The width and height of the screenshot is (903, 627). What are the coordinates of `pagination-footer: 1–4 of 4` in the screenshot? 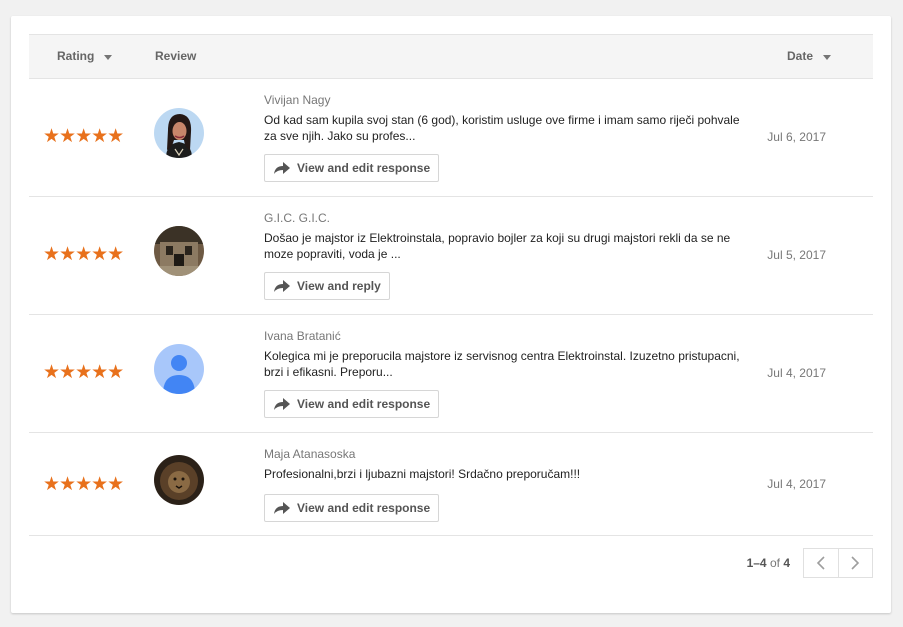 It's located at (451, 564).